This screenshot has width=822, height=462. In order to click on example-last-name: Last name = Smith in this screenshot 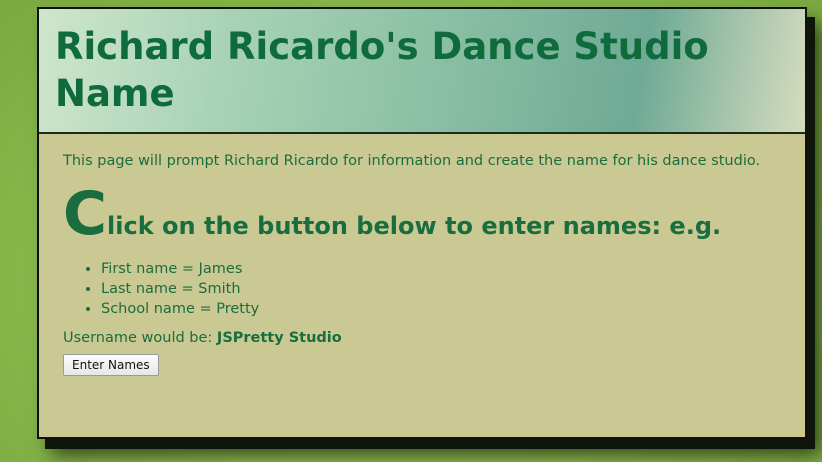, I will do `click(441, 289)`.